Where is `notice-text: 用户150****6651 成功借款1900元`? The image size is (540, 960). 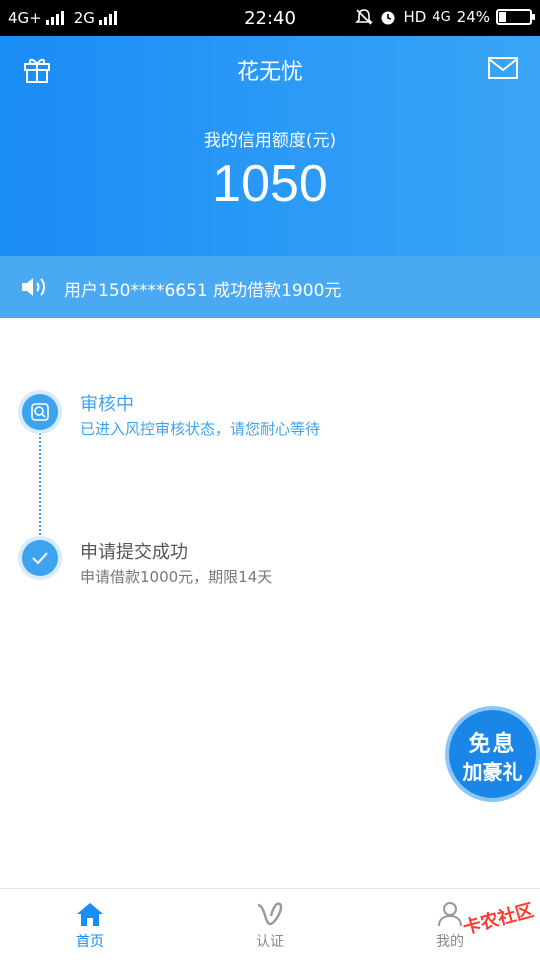
notice-text: 用户150****6651 成功借款1900元 is located at coordinates (203, 291).